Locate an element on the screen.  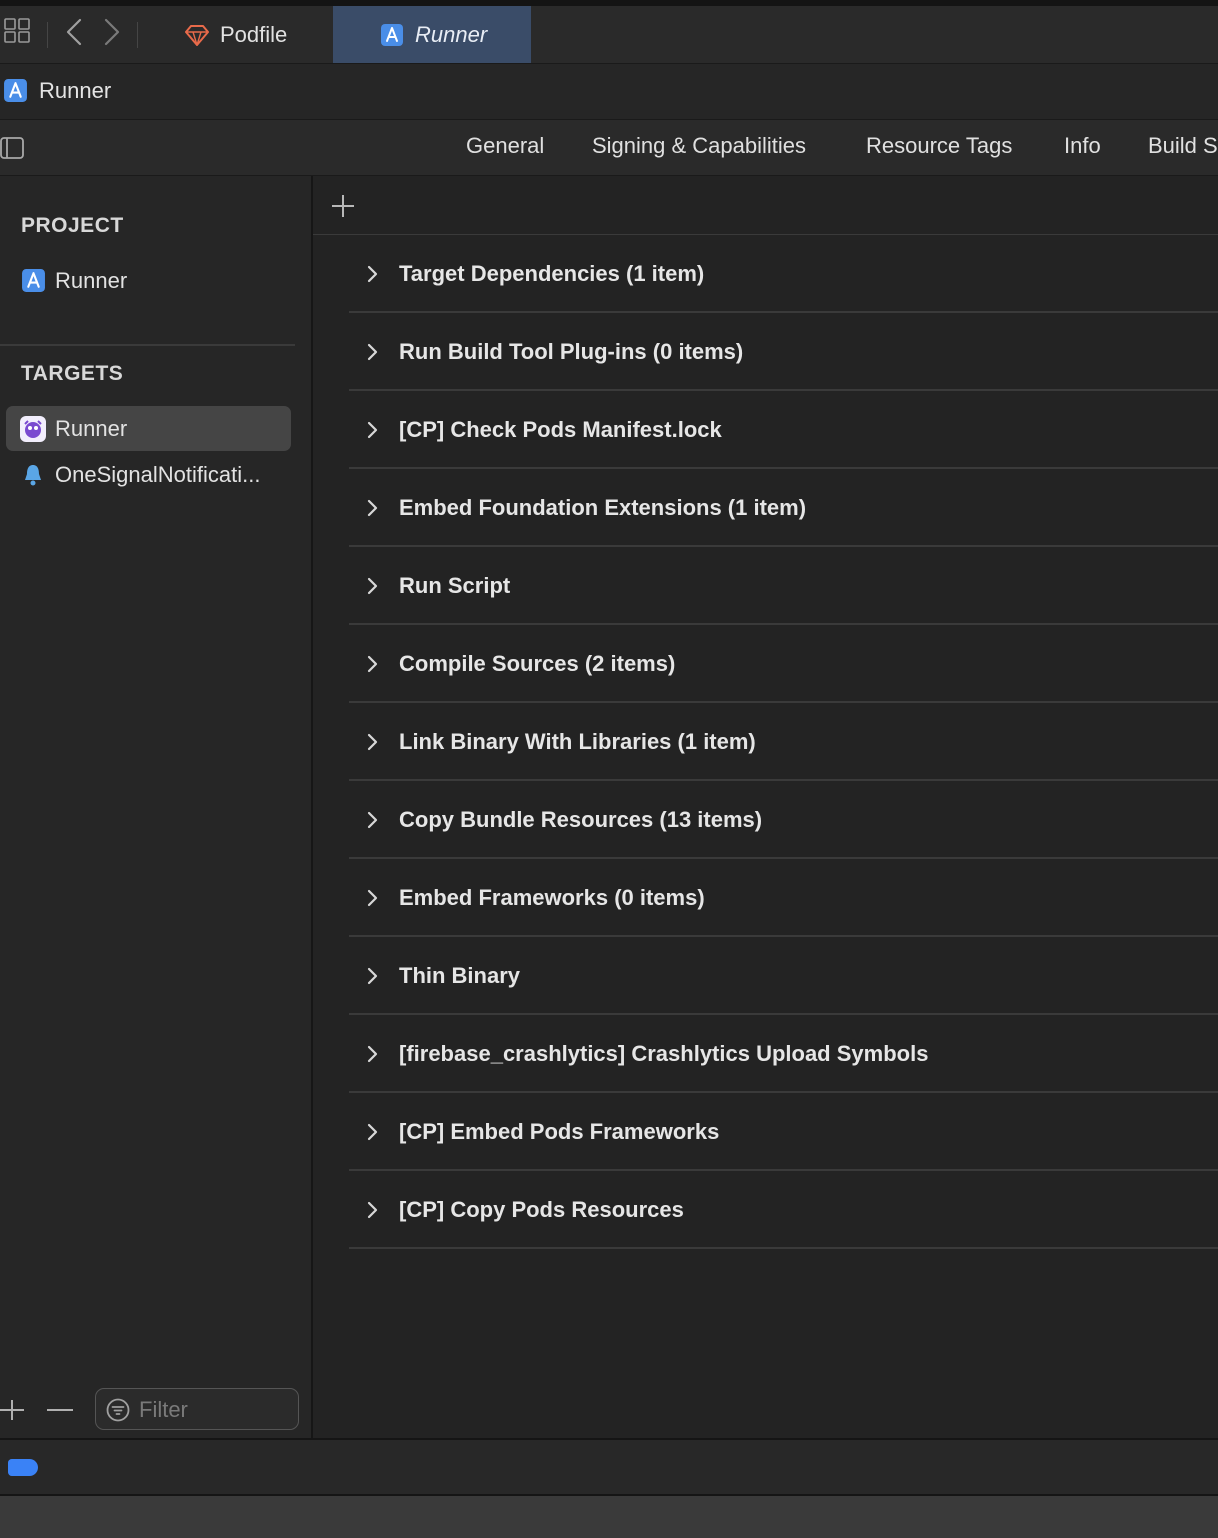
add-target-icon is located at coordinates (12, 1410).